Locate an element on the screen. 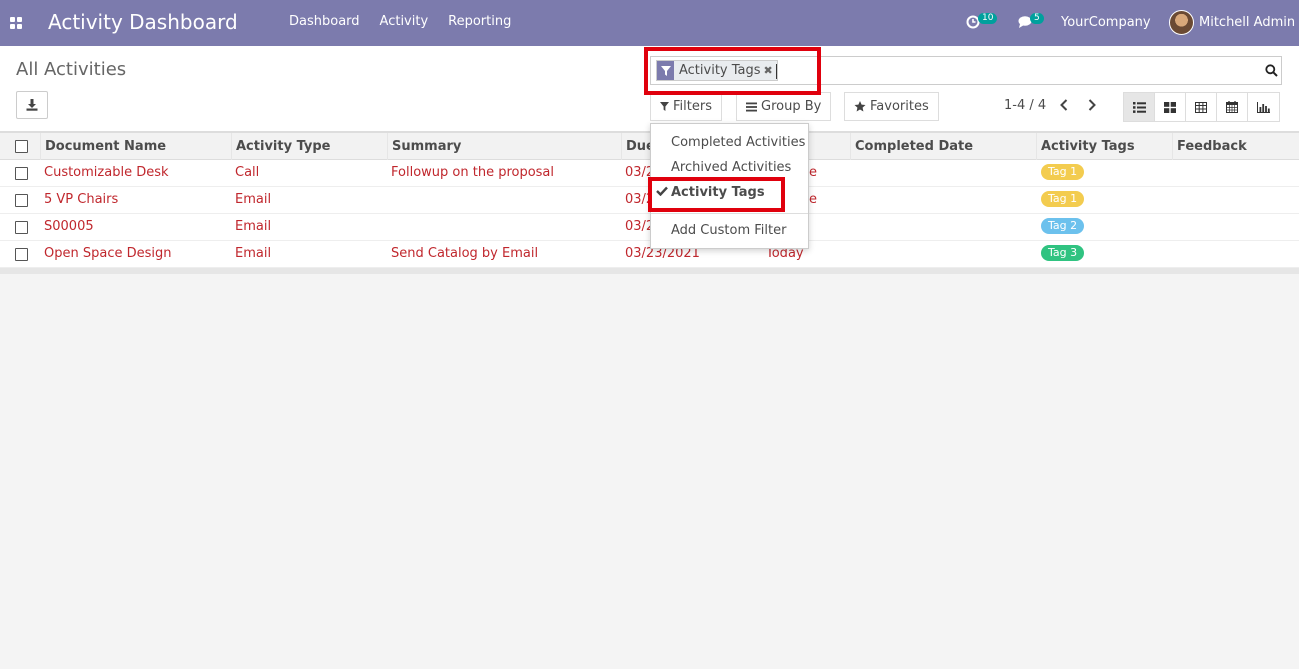 The width and height of the screenshot is (1299, 669). view-switcher is located at coordinates (1201, 107).